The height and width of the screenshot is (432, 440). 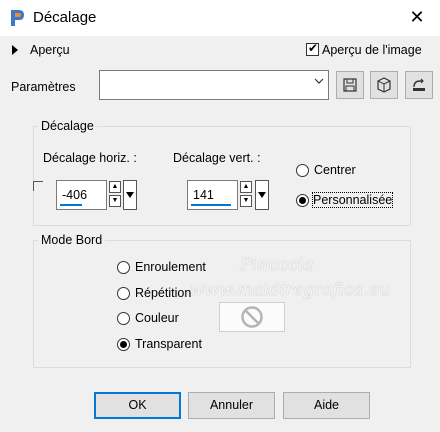 I want to click on ok-button: OK, so click(x=137, y=405).